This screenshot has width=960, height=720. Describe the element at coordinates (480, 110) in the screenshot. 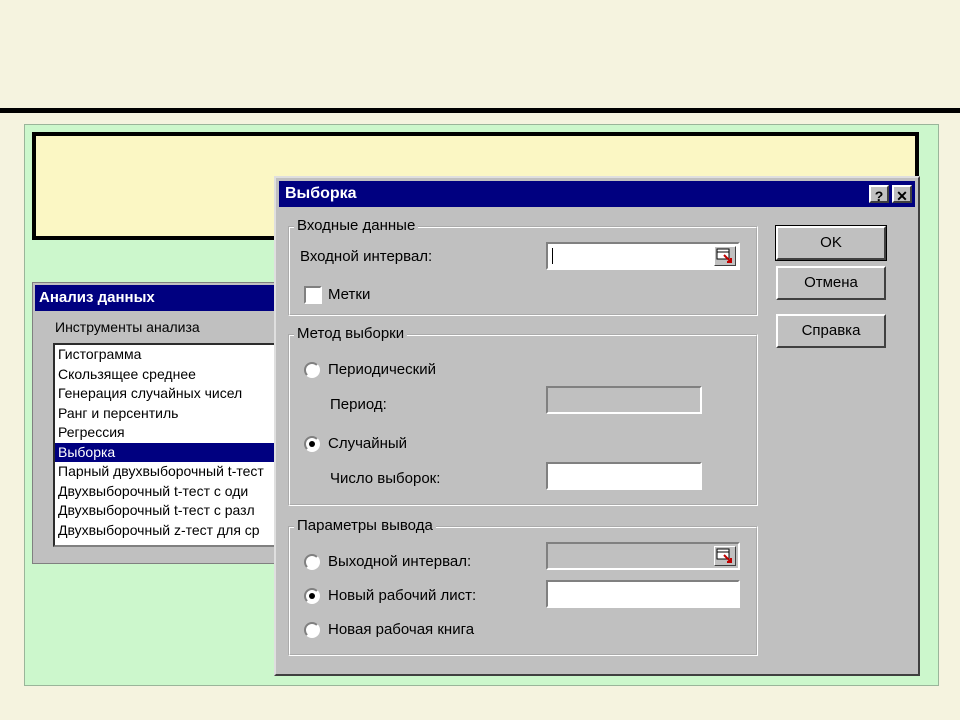

I see `top-rule` at that location.